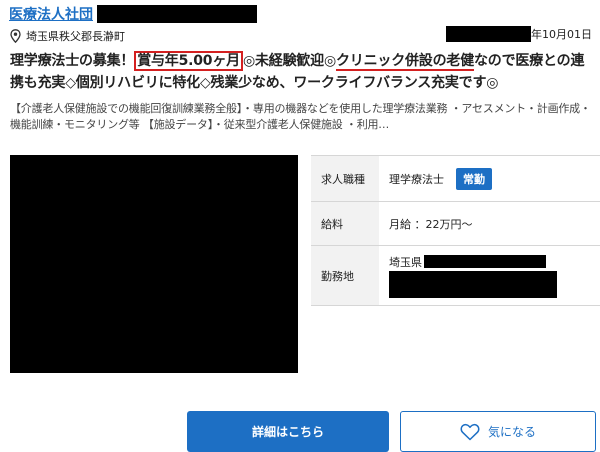 The height and width of the screenshot is (452, 600). Describe the element at coordinates (488, 34) in the screenshot. I see `redacted-year` at that location.